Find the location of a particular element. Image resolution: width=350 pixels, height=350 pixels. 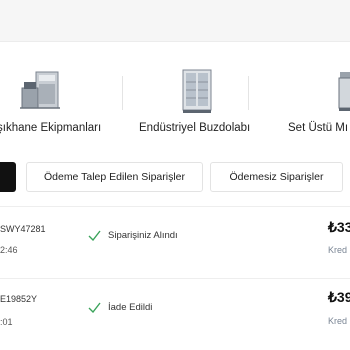

category-item-refrigerator: Endüstriyel Buzdolabı is located at coordinates (187, 102).